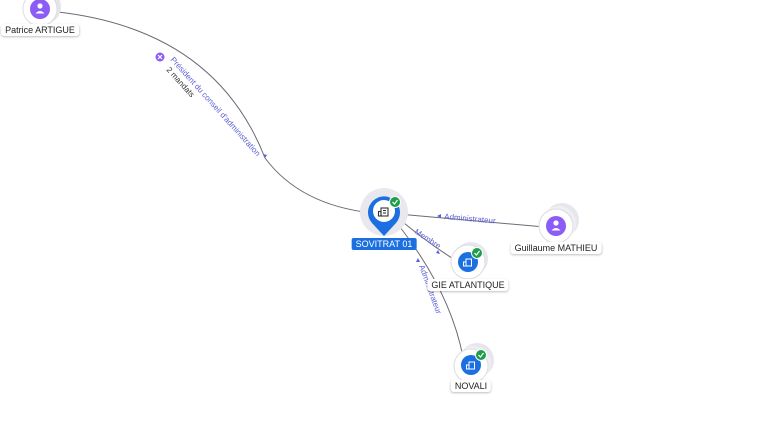 The width and height of the screenshot is (768, 432). I want to click on edge-label-membre: Membre, so click(428, 239).